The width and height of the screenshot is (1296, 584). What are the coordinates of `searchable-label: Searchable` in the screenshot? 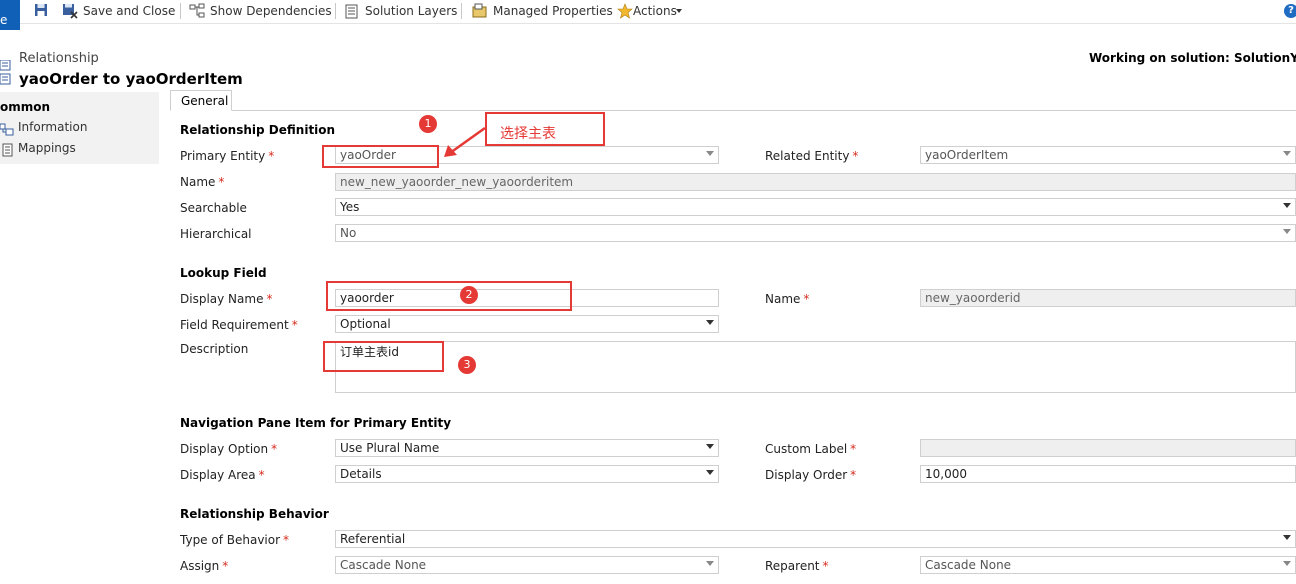 It's located at (213, 208).